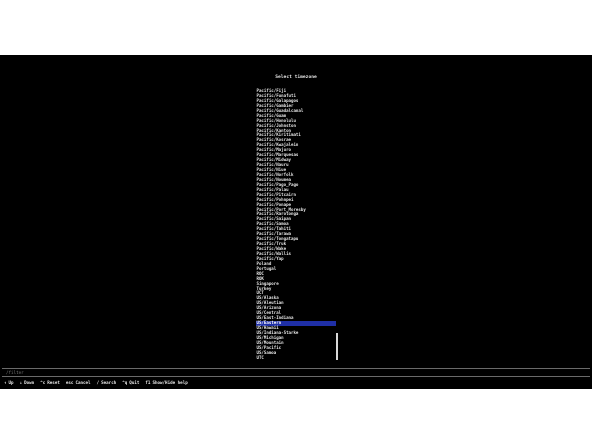 The width and height of the screenshot is (592, 444). I want to click on timezone-option: UTC, so click(296, 358).